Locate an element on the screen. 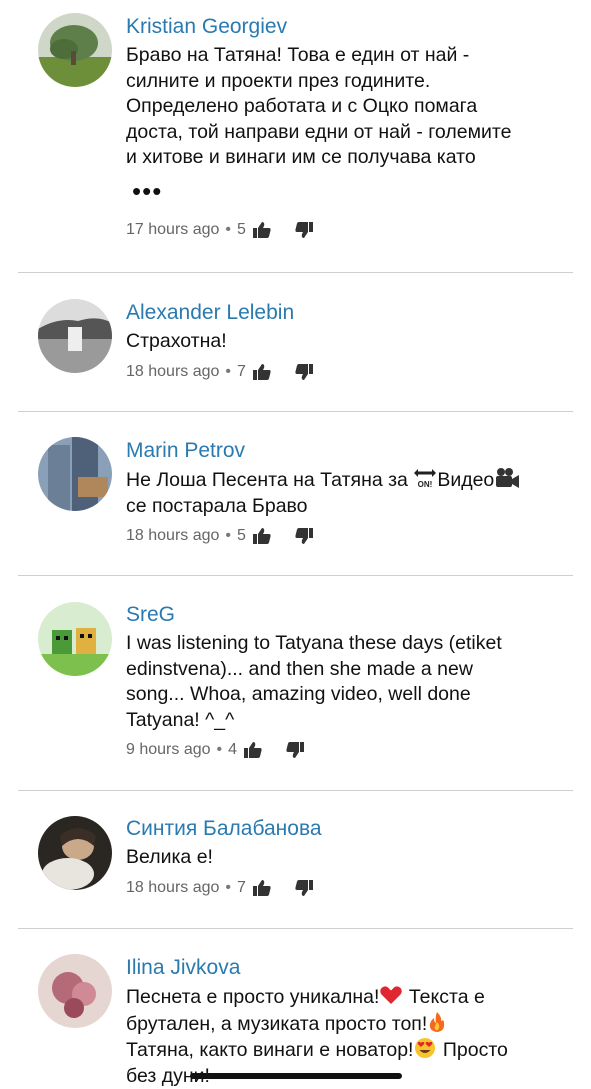 This screenshot has height=1089, width=591. comment-author: Marin Petrov is located at coordinates (350, 451).